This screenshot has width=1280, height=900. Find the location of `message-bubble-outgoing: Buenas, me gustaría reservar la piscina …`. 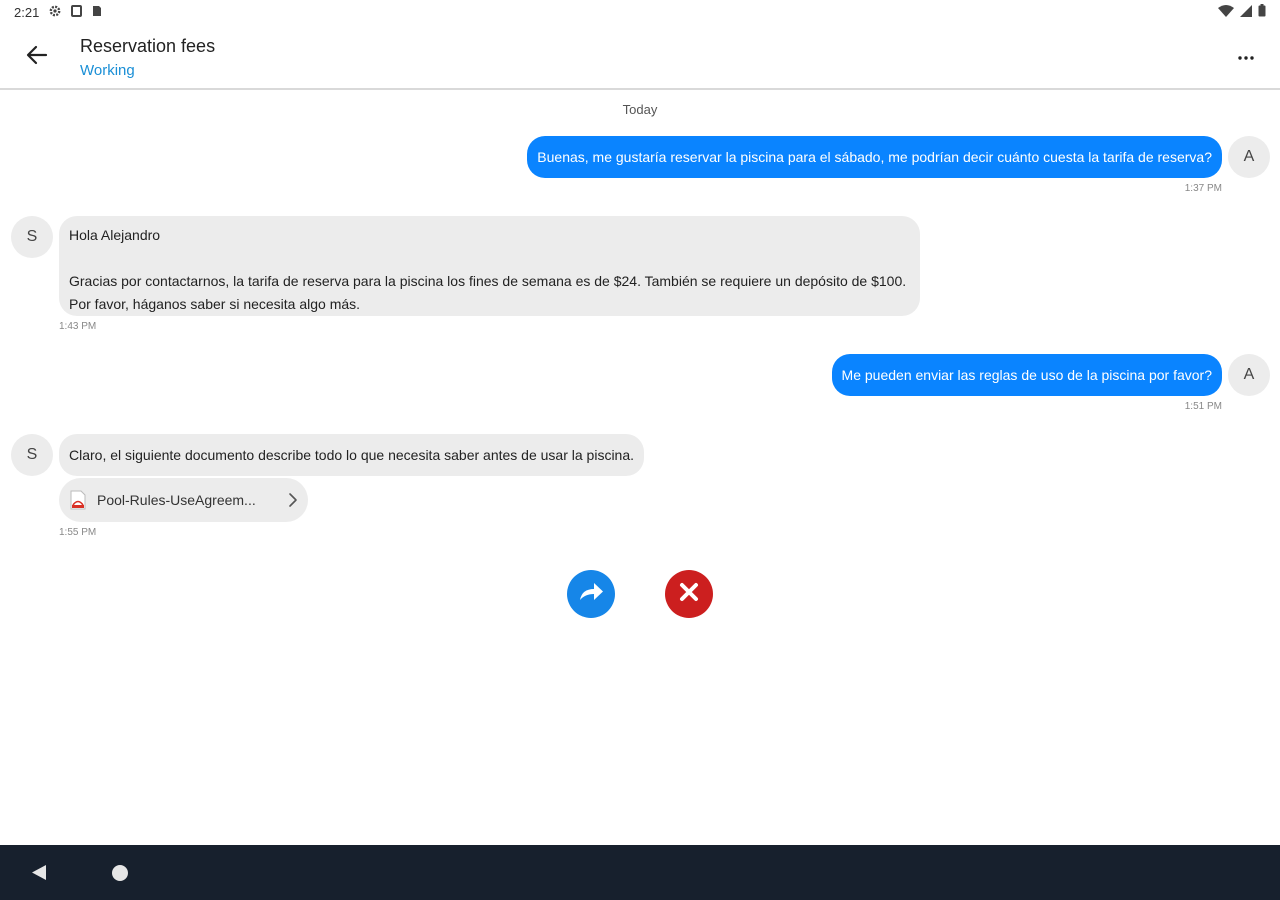

message-bubble-outgoing: Buenas, me gustaría reservar la piscina … is located at coordinates (874, 157).